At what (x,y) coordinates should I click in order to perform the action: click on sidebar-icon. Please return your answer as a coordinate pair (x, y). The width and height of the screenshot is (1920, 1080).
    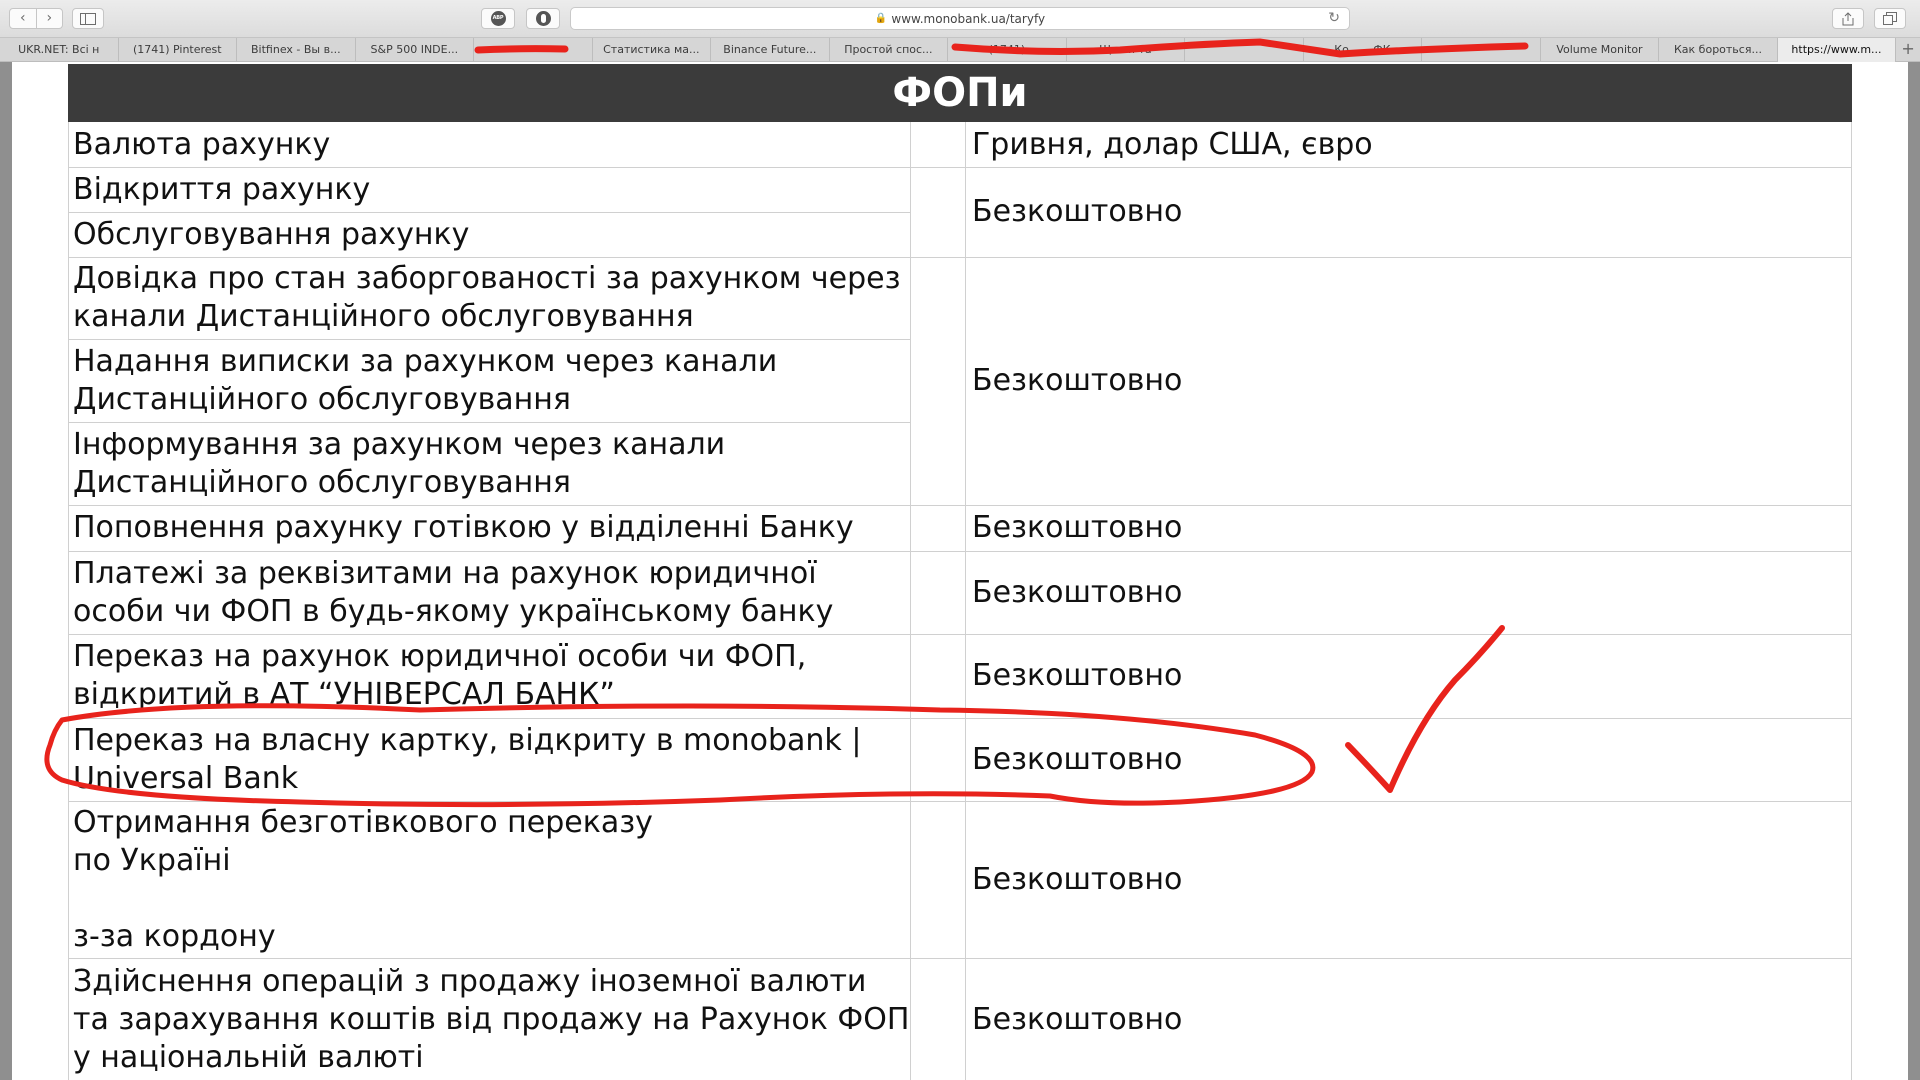
    Looking at the image, I should click on (88, 18).